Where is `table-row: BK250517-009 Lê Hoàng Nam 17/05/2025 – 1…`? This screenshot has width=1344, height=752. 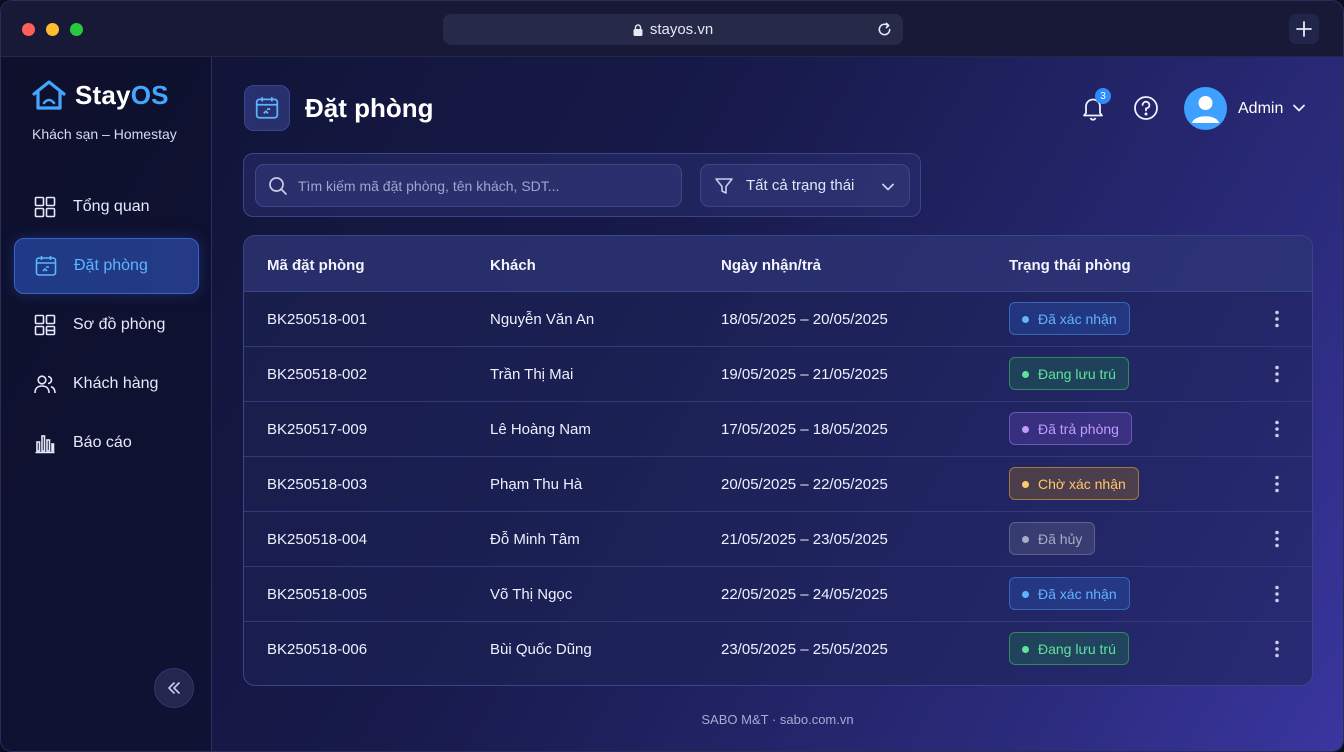 table-row: BK250517-009 Lê Hoàng Nam 17/05/2025 – 1… is located at coordinates (778, 429).